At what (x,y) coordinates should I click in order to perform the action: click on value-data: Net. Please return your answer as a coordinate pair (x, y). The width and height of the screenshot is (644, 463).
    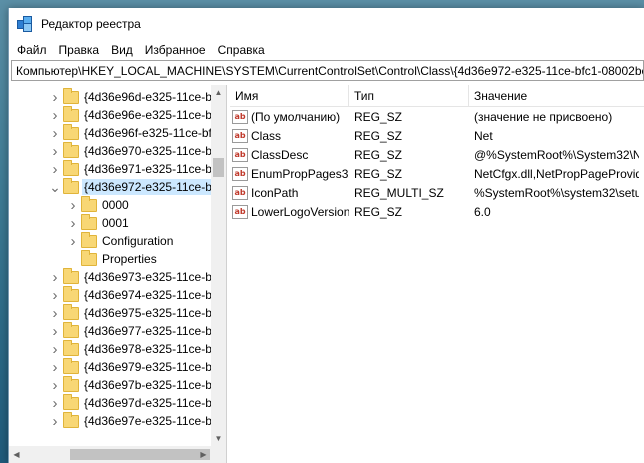
    Looking at the image, I should click on (483, 135).